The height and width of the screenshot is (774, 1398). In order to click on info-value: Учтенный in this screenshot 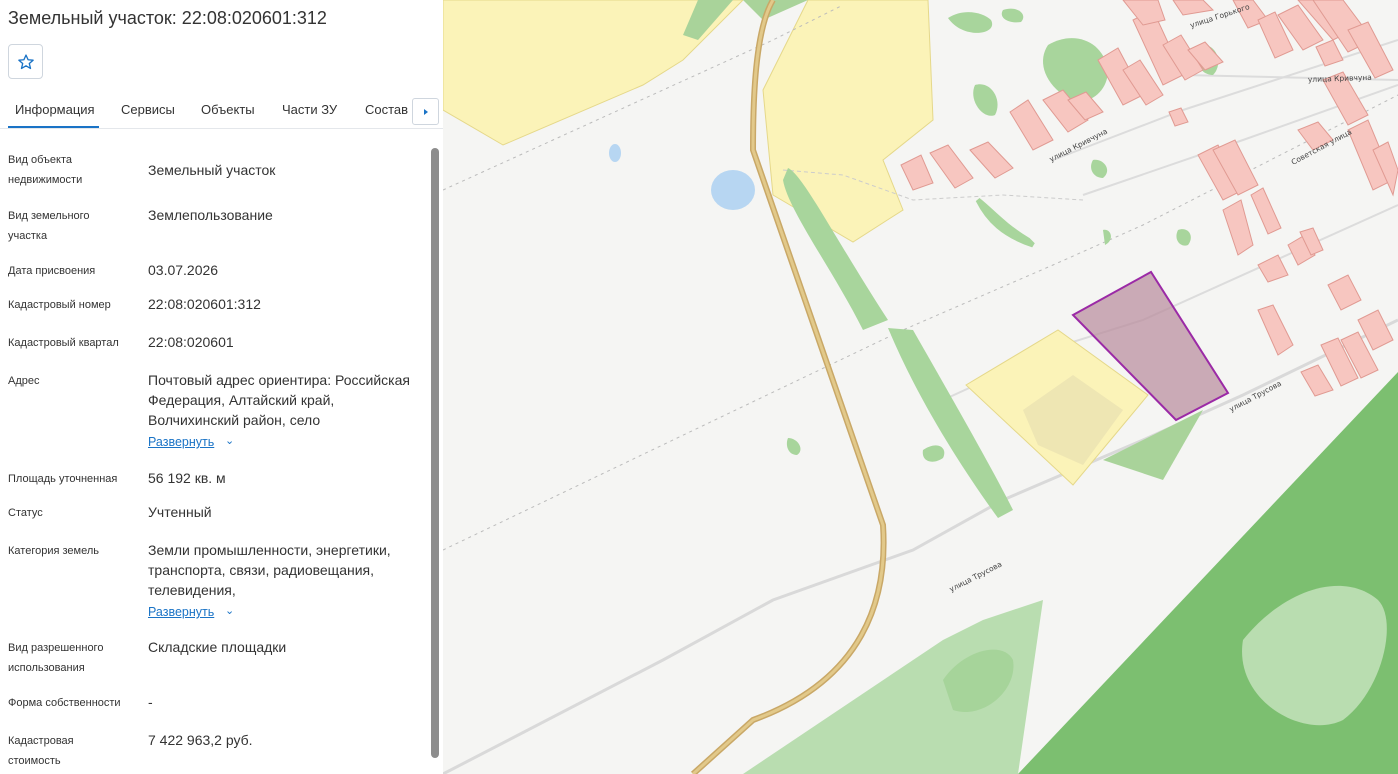, I will do `click(180, 512)`.